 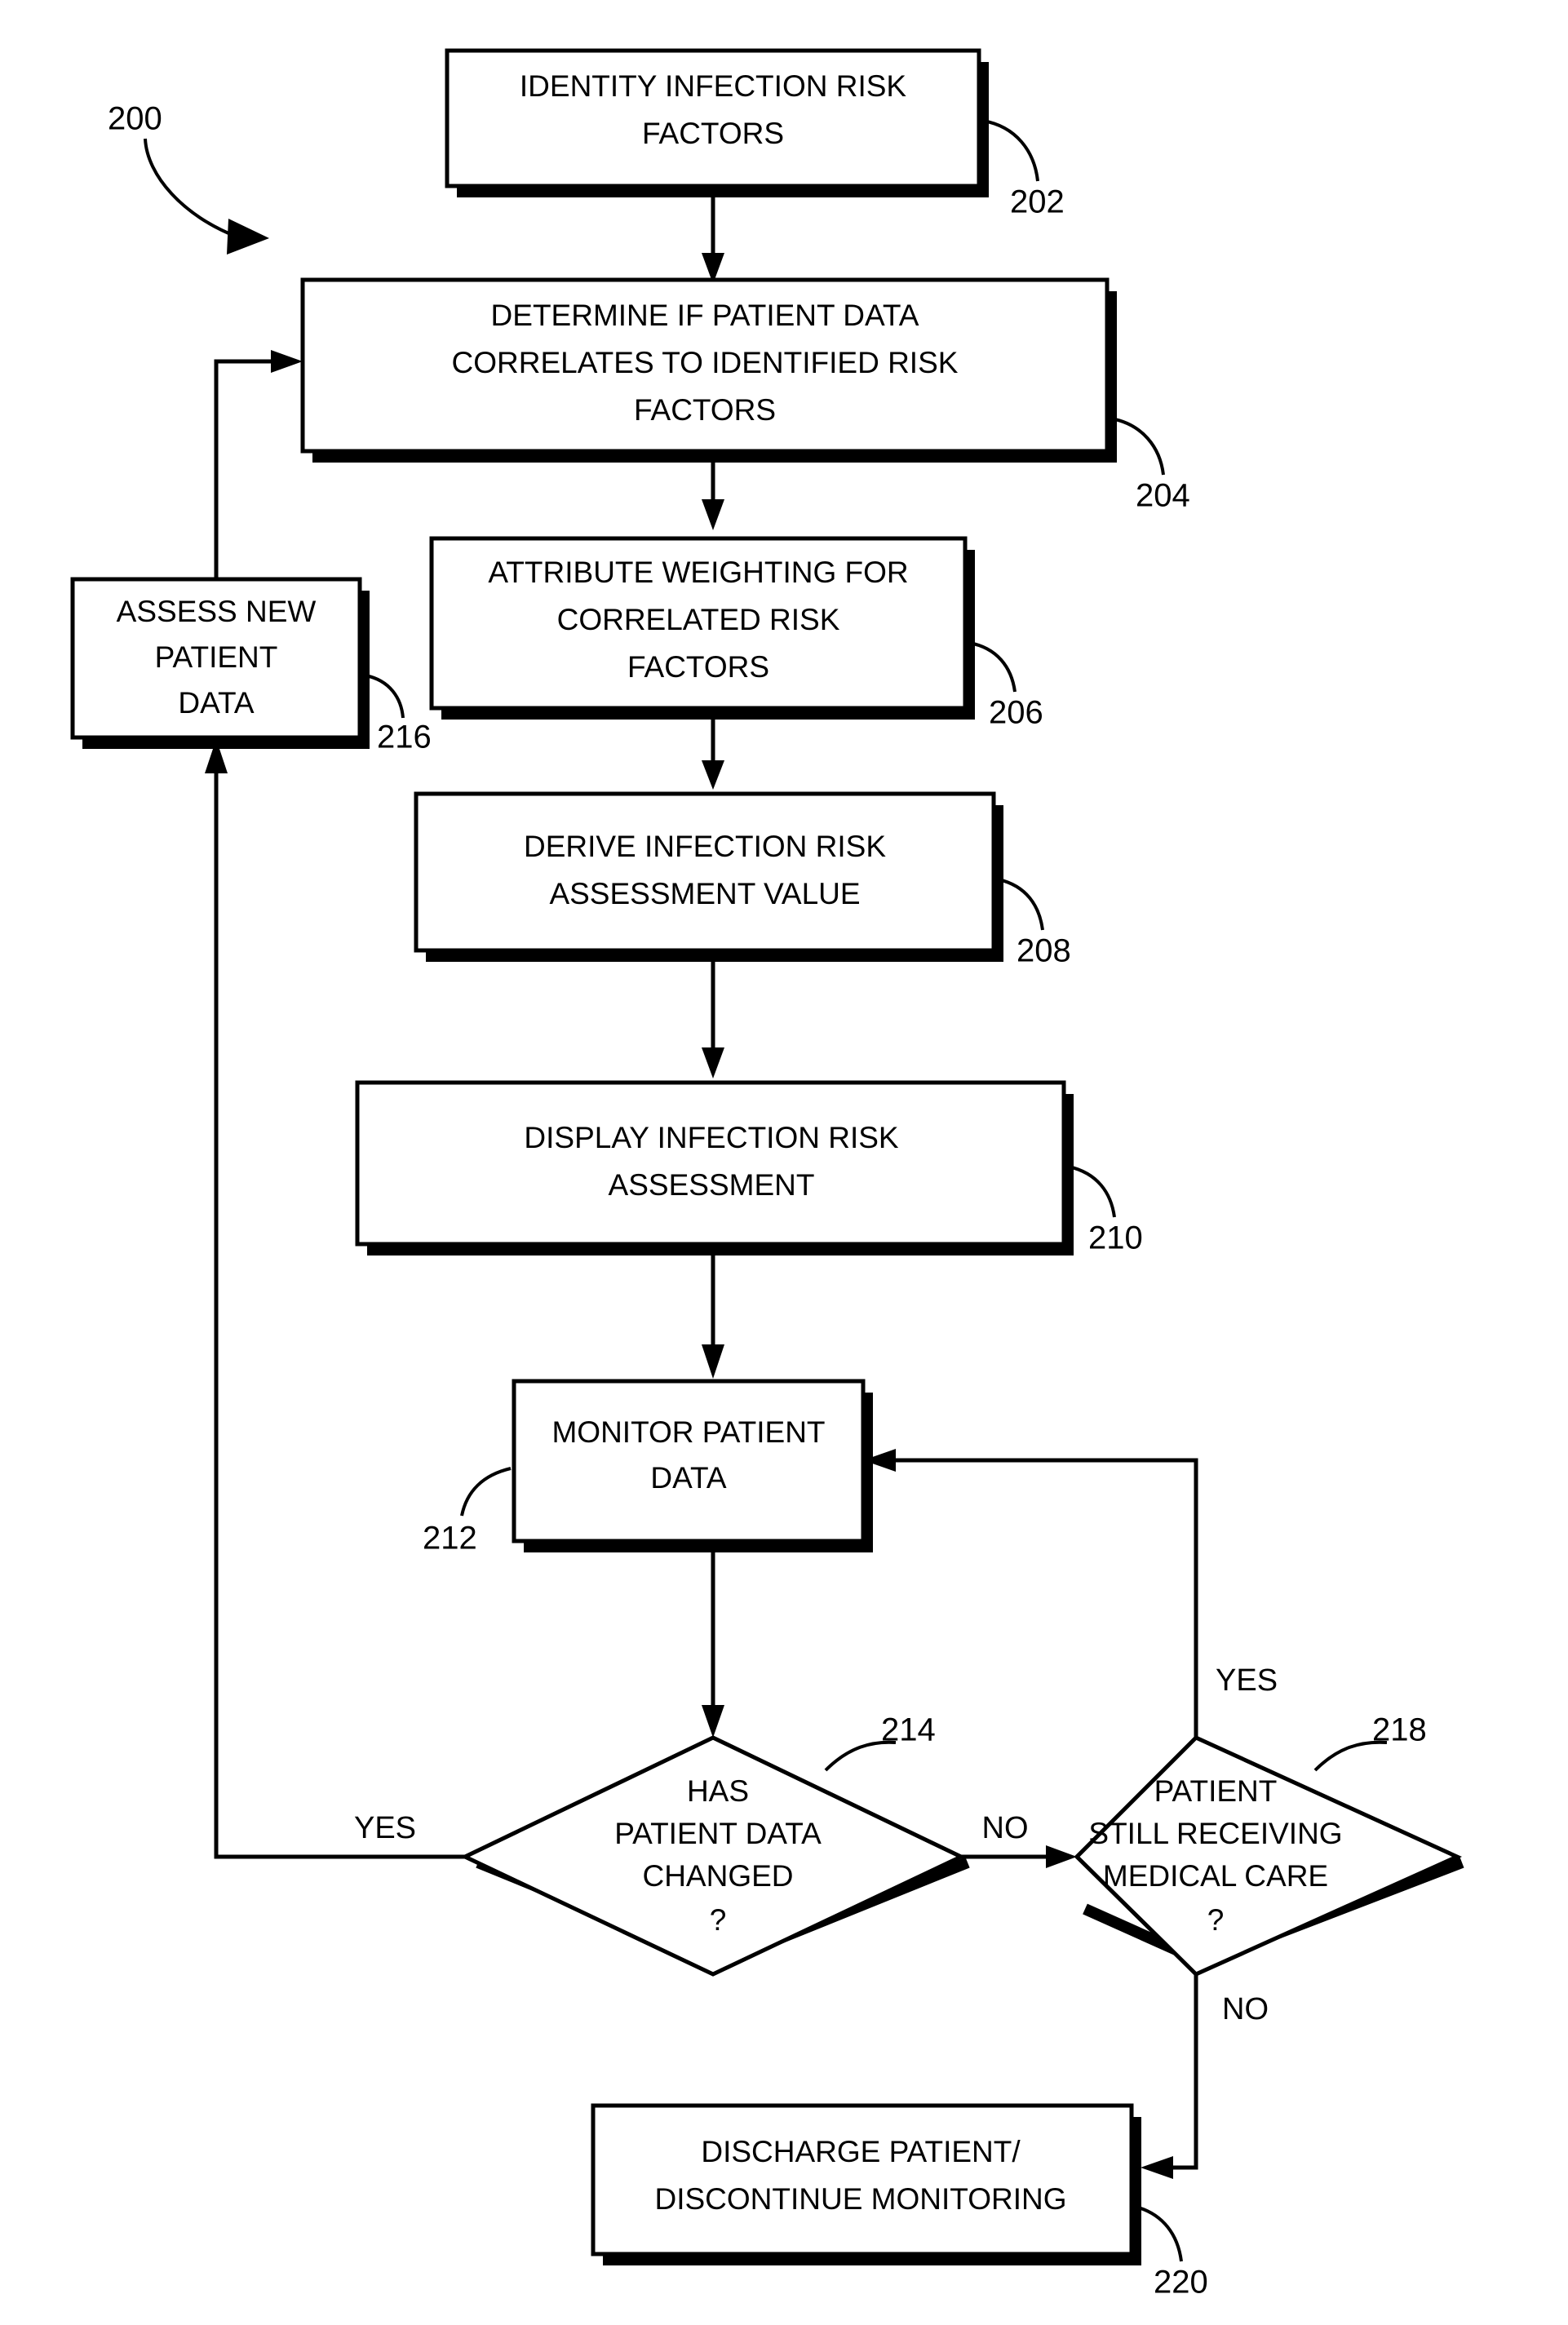 I want to click on edge-208-to-210-arrowhead, so click(x=713, y=1062).